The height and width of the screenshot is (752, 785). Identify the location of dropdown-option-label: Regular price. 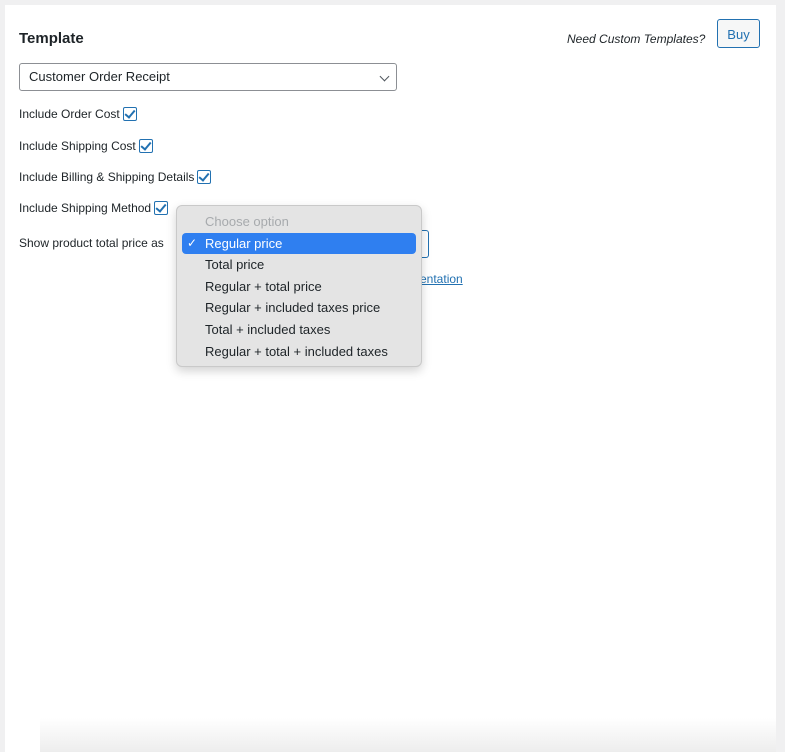
(244, 243).